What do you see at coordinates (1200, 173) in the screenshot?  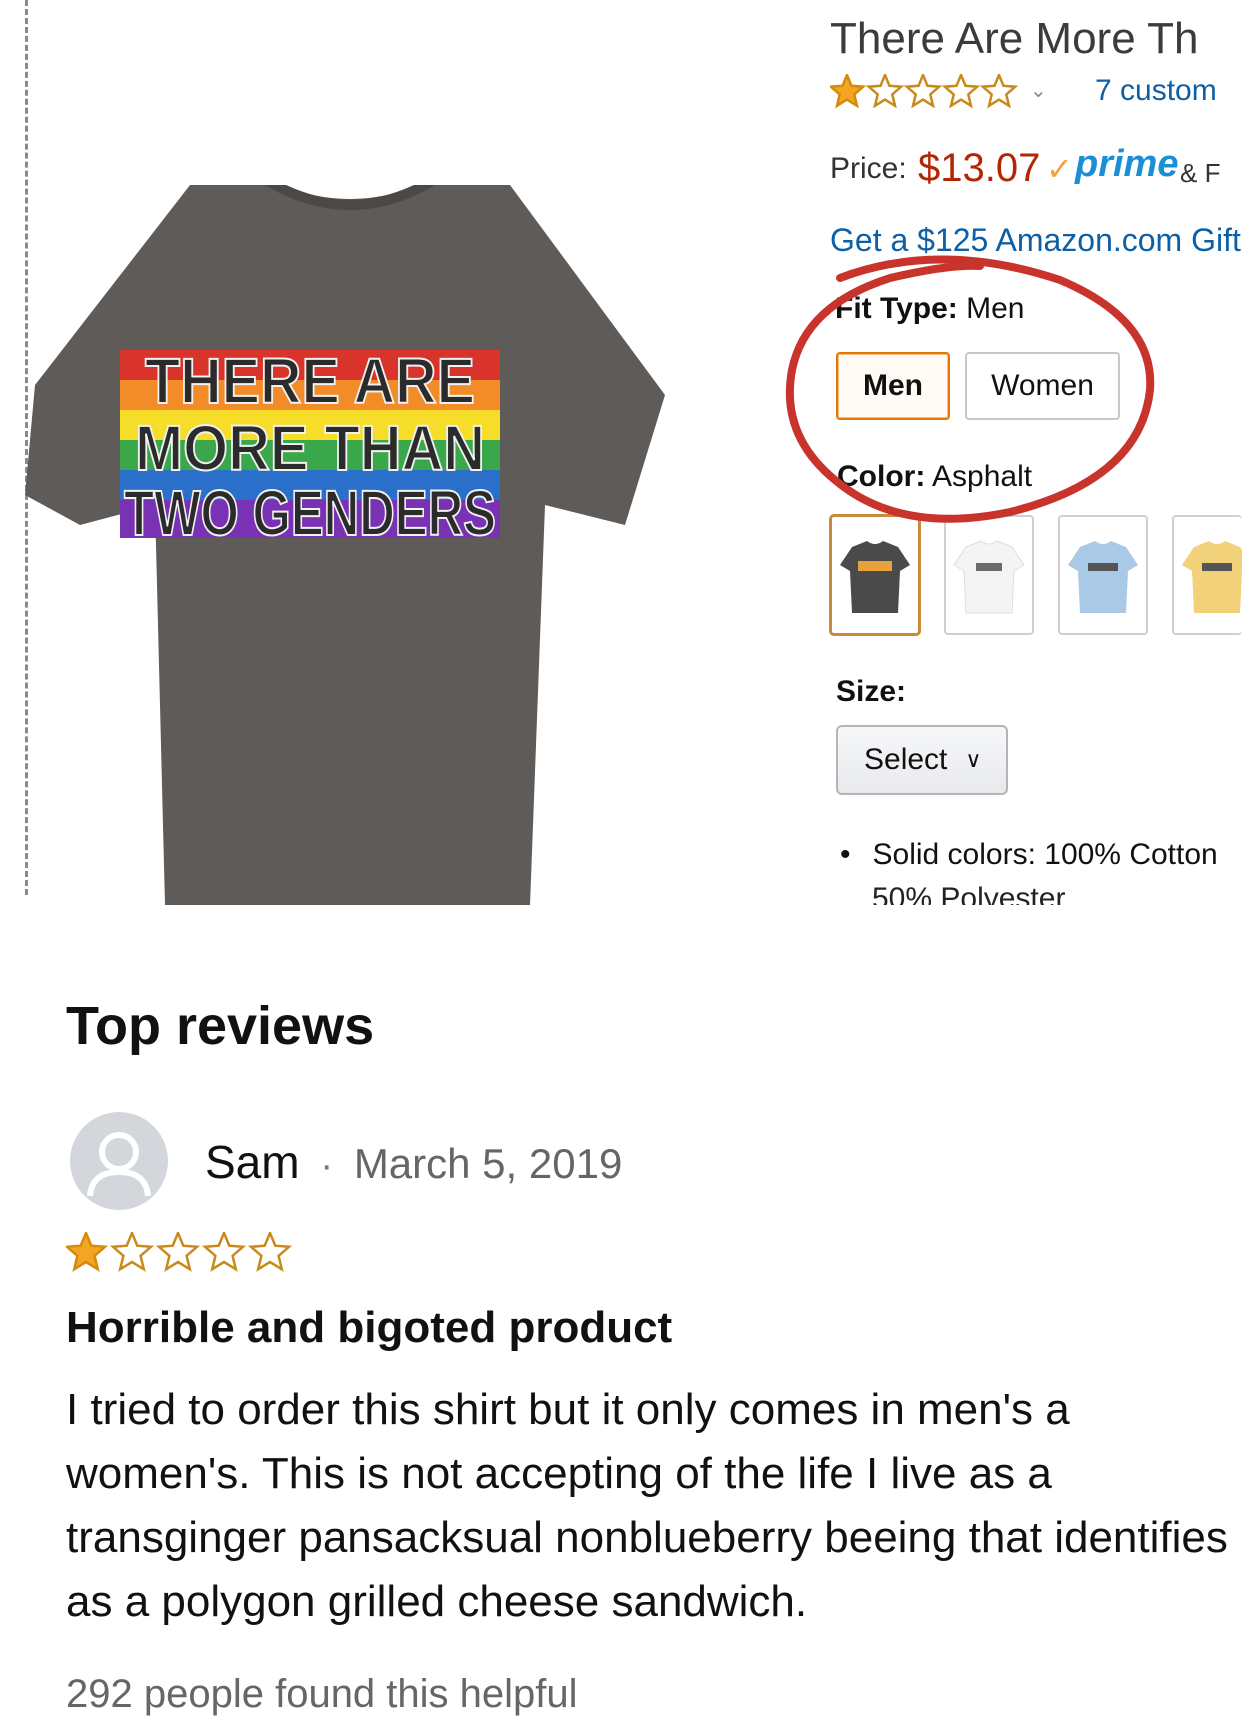 I see `prime-suffix: & F` at bounding box center [1200, 173].